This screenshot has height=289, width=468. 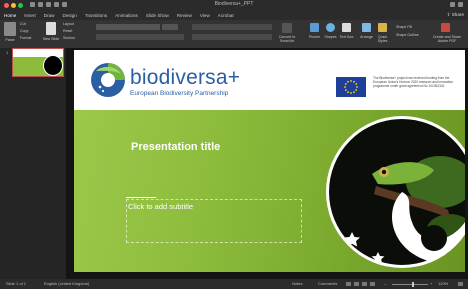 What do you see at coordinates (25, 38) in the screenshot?
I see `format-painter-button: Format` at bounding box center [25, 38].